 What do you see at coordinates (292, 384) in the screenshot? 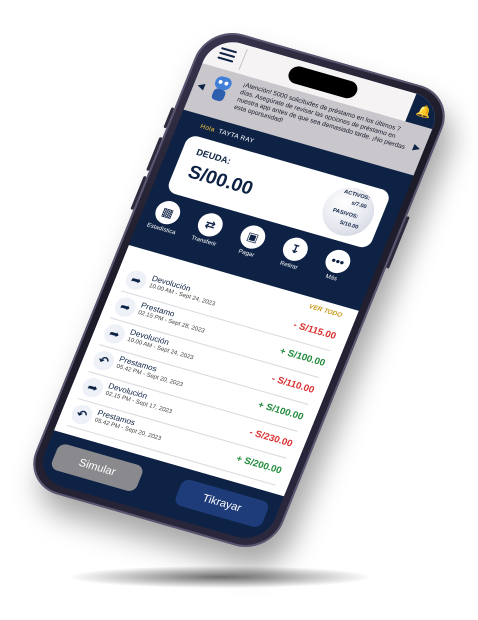
I see `transaction-amount: - S/110.00` at bounding box center [292, 384].